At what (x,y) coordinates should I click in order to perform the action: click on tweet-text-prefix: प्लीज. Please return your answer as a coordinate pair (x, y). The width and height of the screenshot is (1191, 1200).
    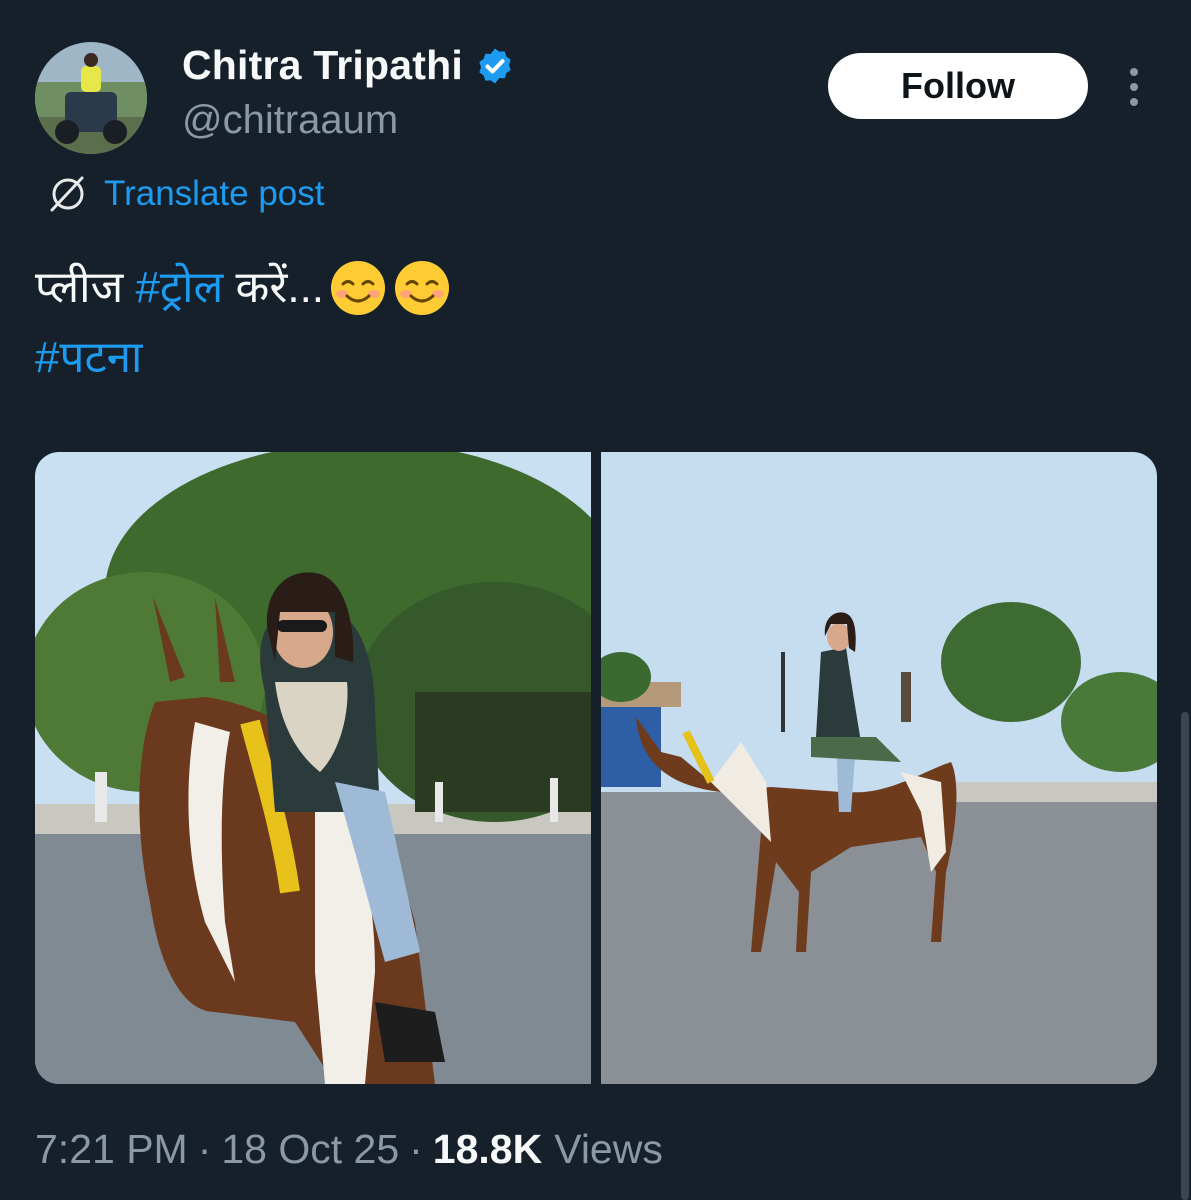
    Looking at the image, I should click on (85, 287).